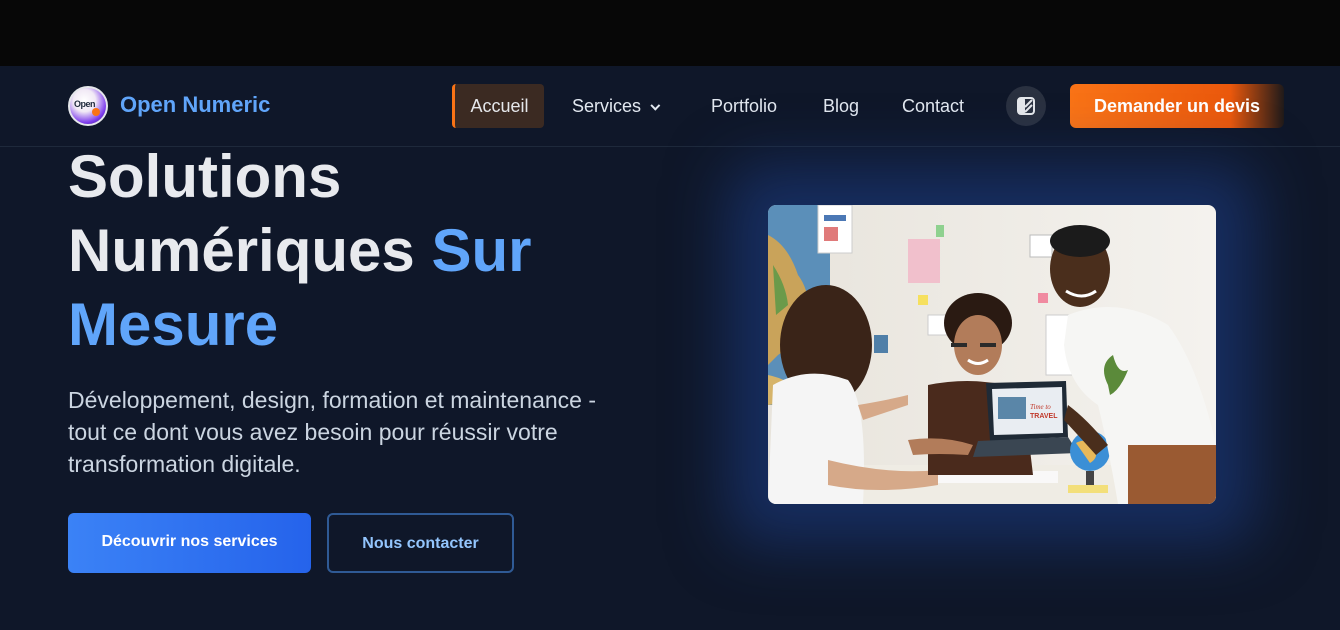 Image resolution: width=1340 pixels, height=630 pixels. What do you see at coordinates (1040, 407) in the screenshot?
I see `laptop-text-1: Time to` at bounding box center [1040, 407].